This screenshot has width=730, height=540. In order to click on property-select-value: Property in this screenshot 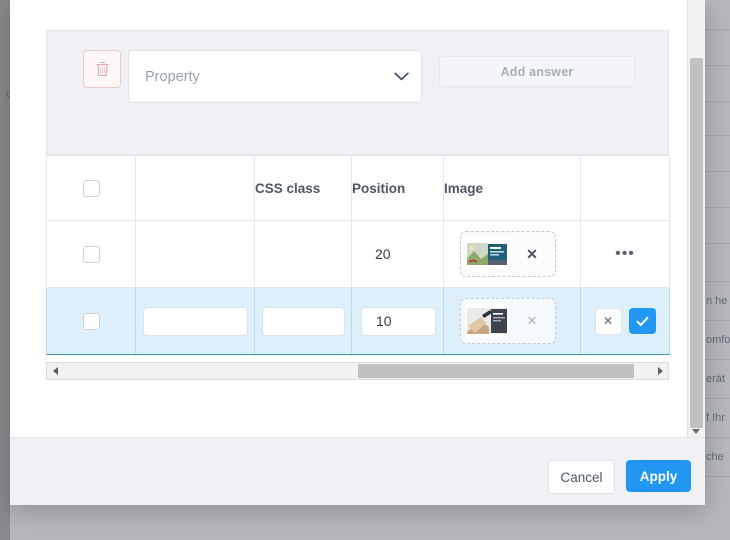, I will do `click(172, 76)`.